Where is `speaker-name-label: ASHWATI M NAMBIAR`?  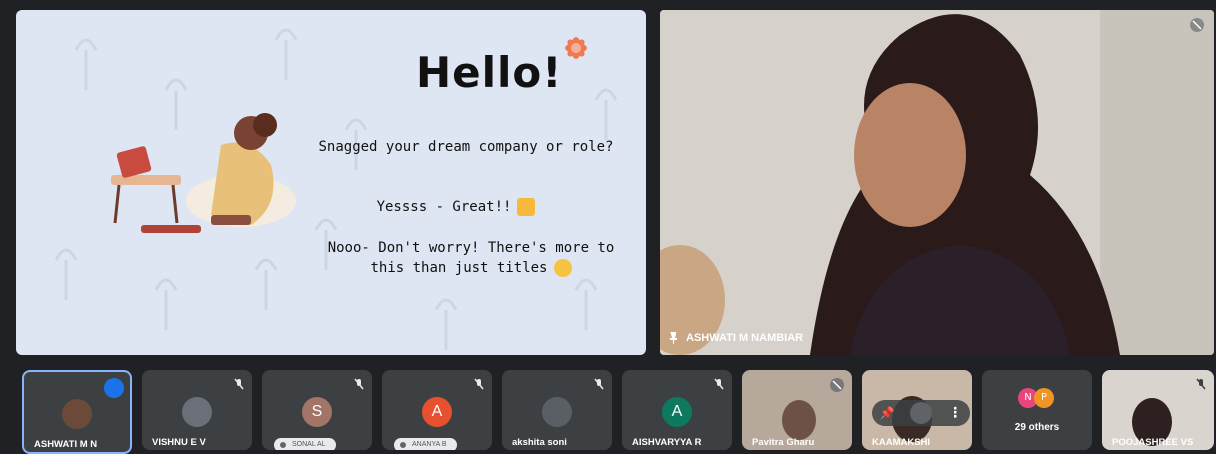 speaker-name-label: ASHWATI M NAMBIAR is located at coordinates (735, 338).